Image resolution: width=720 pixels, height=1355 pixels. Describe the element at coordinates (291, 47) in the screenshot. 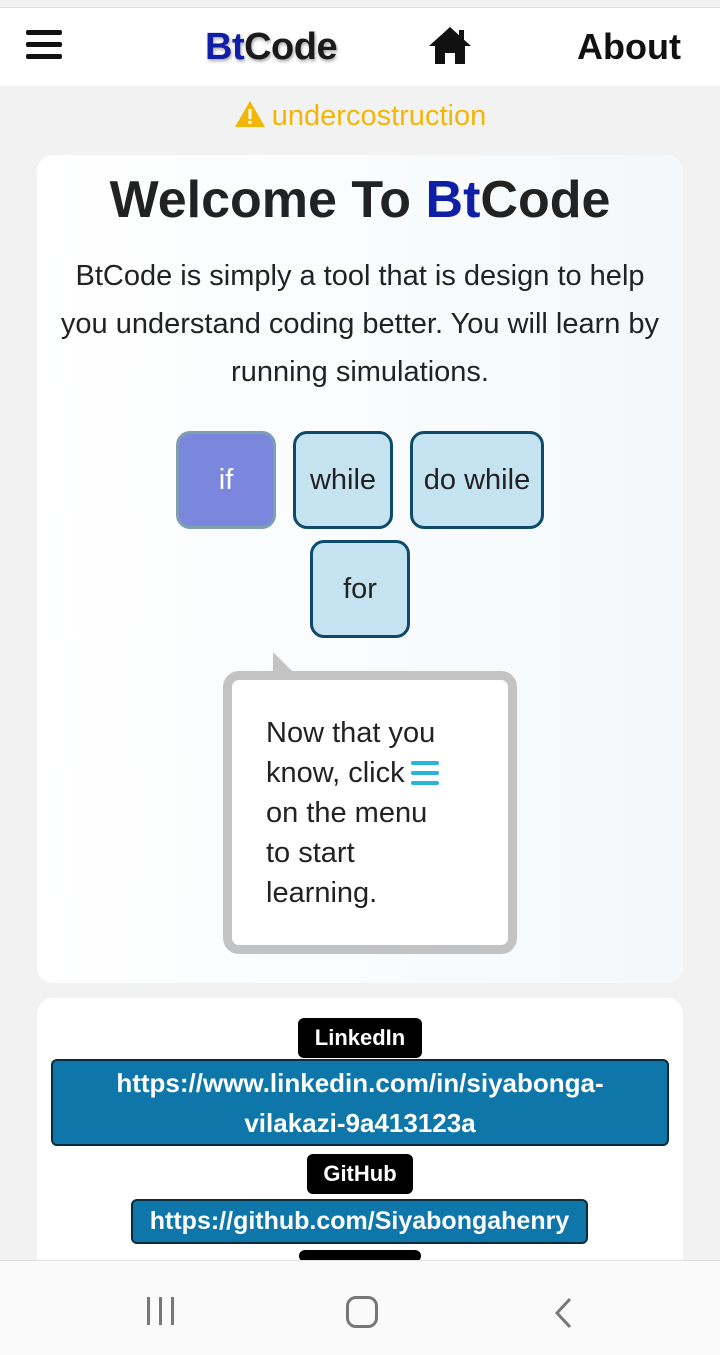

I see `brand-suffix: Code` at that location.